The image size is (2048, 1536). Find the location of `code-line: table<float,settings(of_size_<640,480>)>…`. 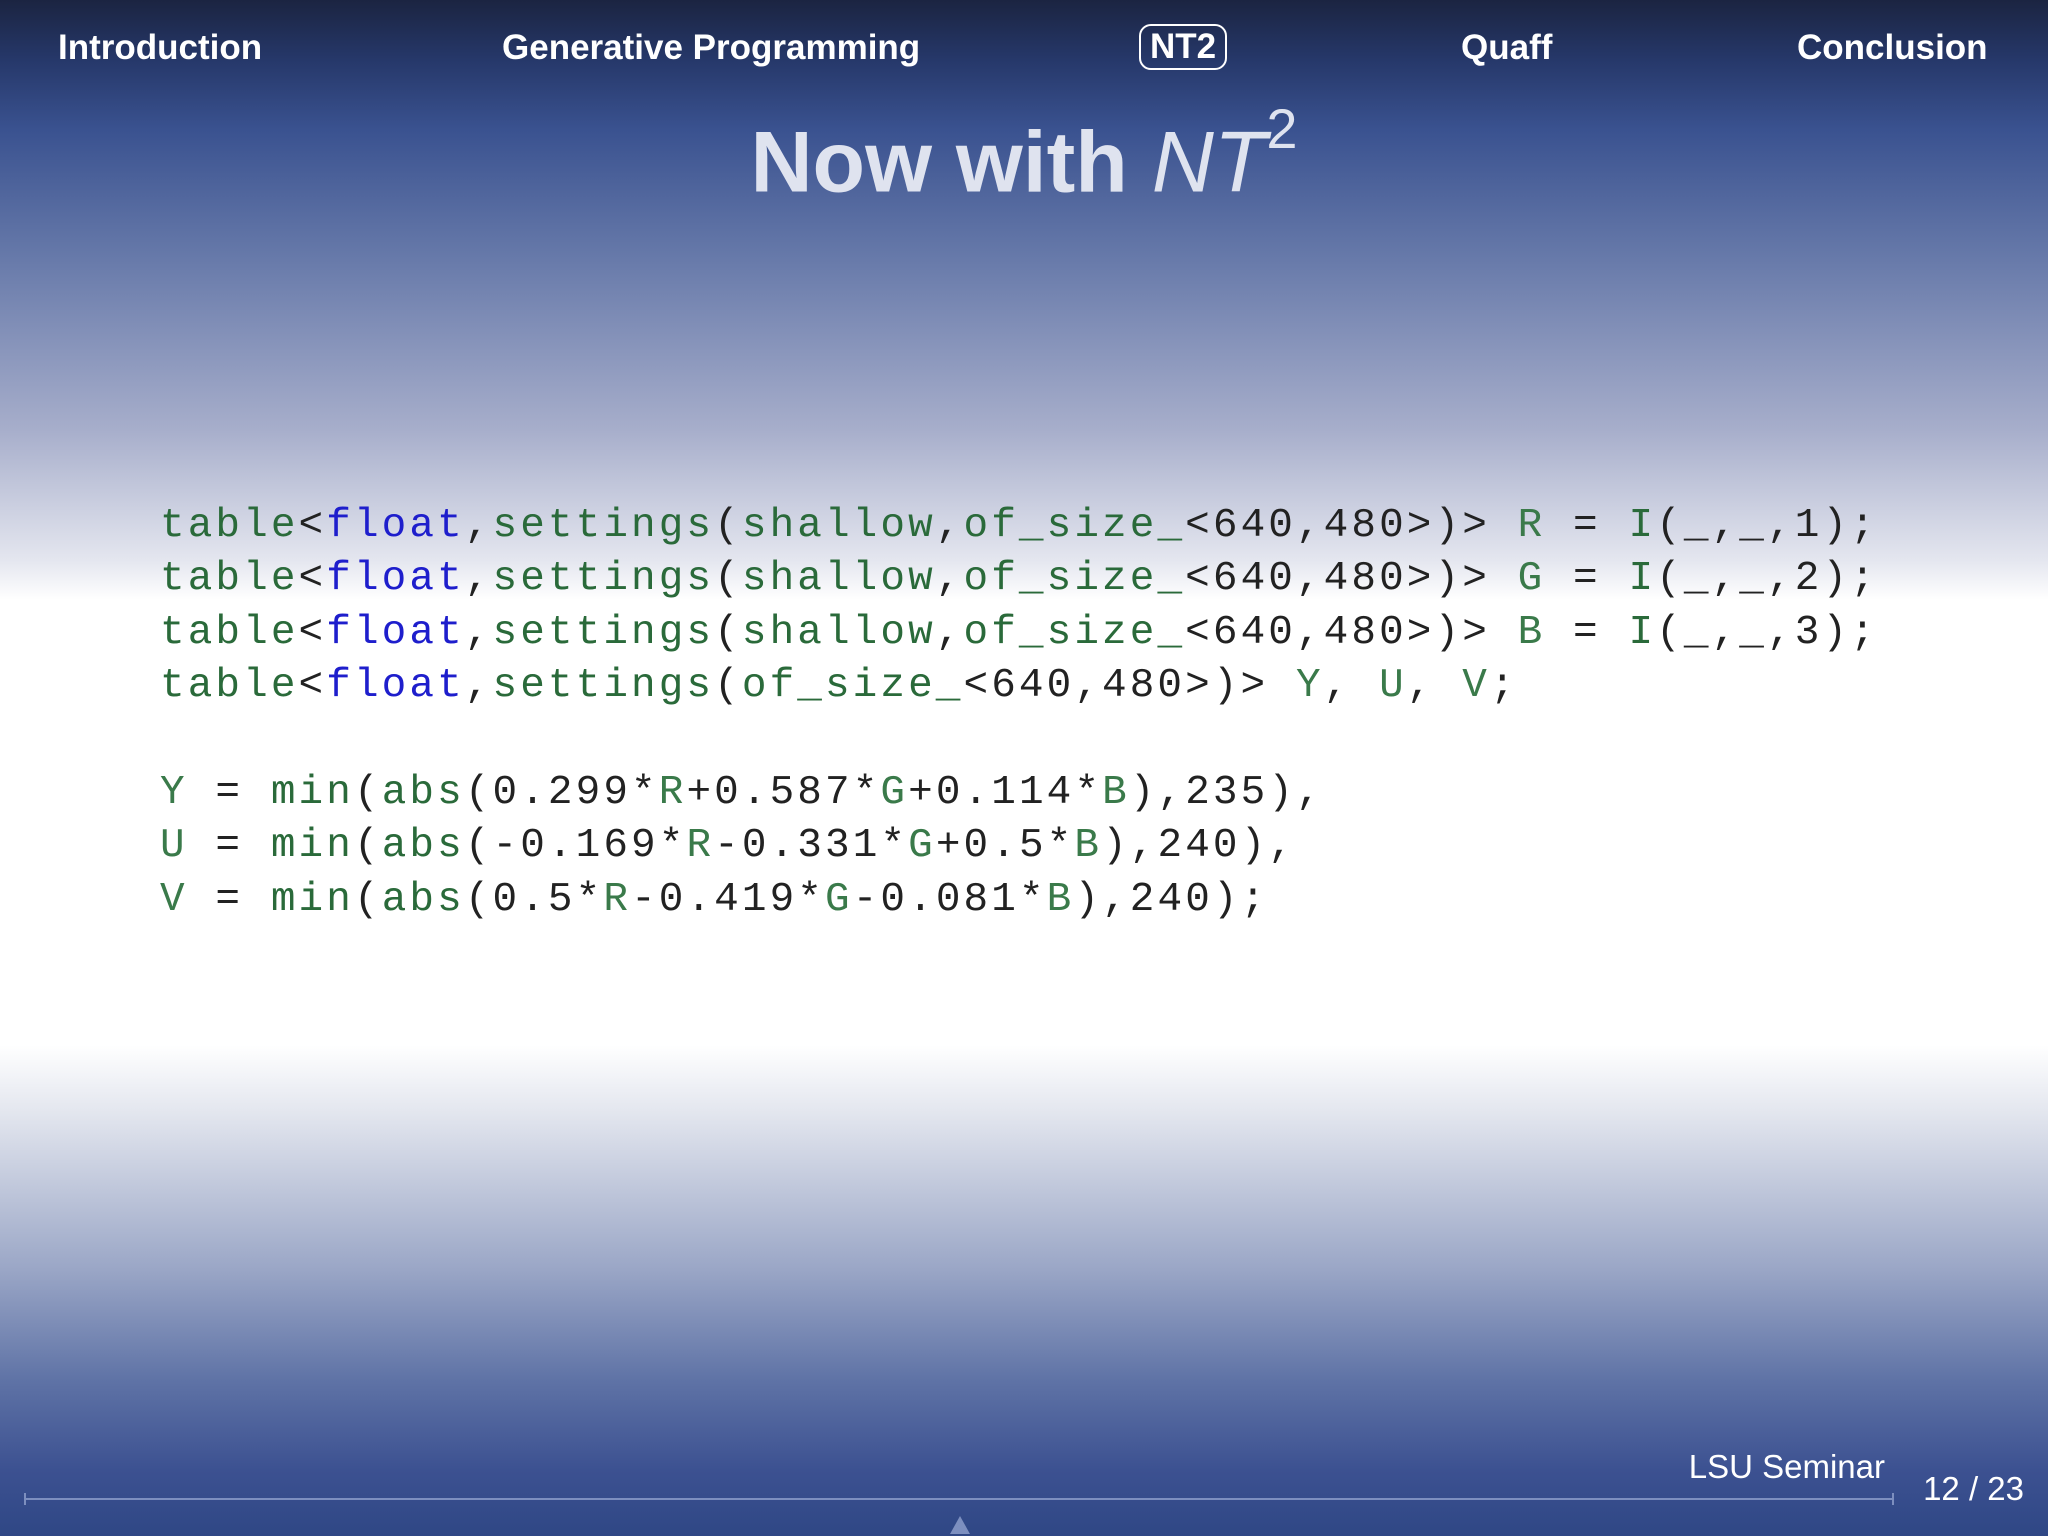

code-line: table<float,settings(of_size_<640,480>)>… is located at coordinates (1019, 686).